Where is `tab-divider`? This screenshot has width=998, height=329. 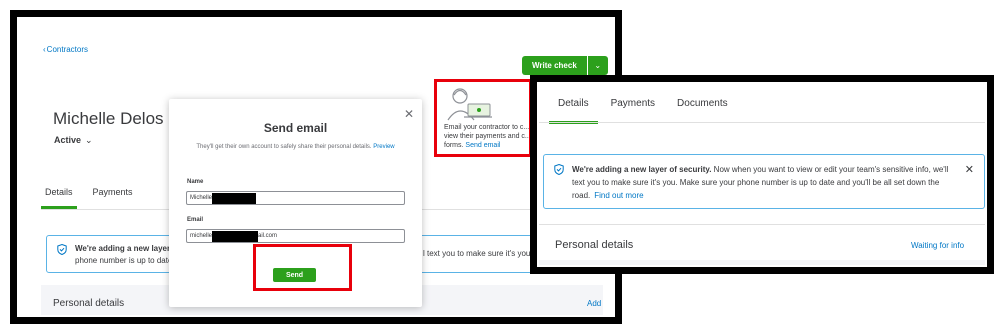
tab-divider is located at coordinates (762, 122).